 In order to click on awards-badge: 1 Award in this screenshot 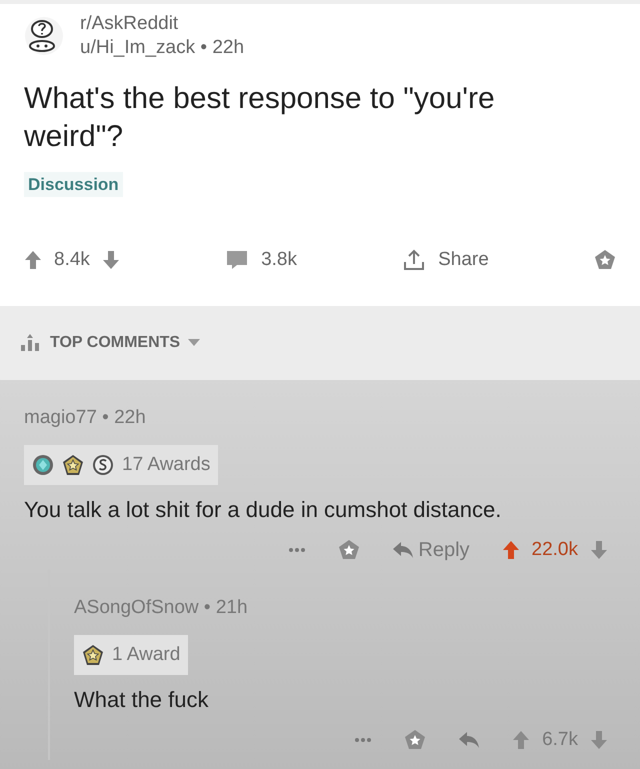, I will do `click(131, 654)`.